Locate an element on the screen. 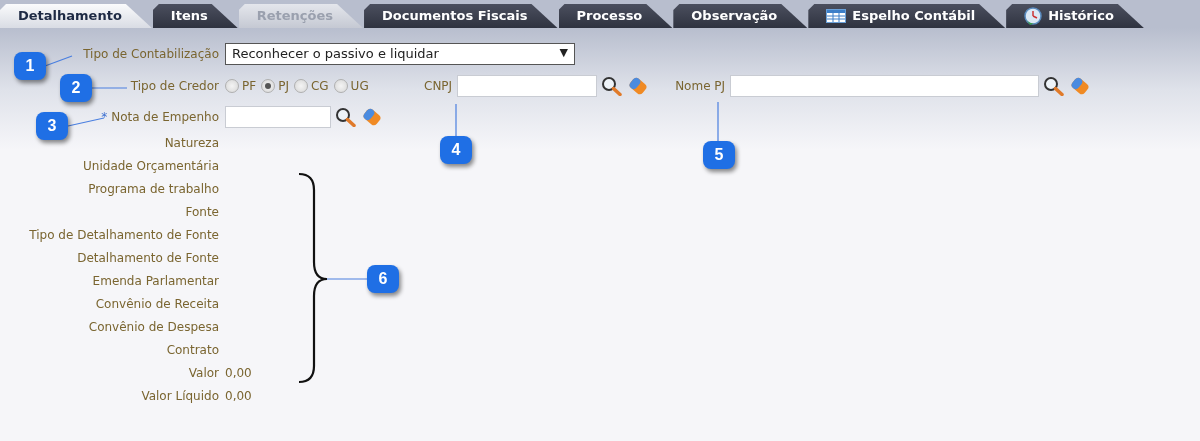  table-icon is located at coordinates (836, 16).